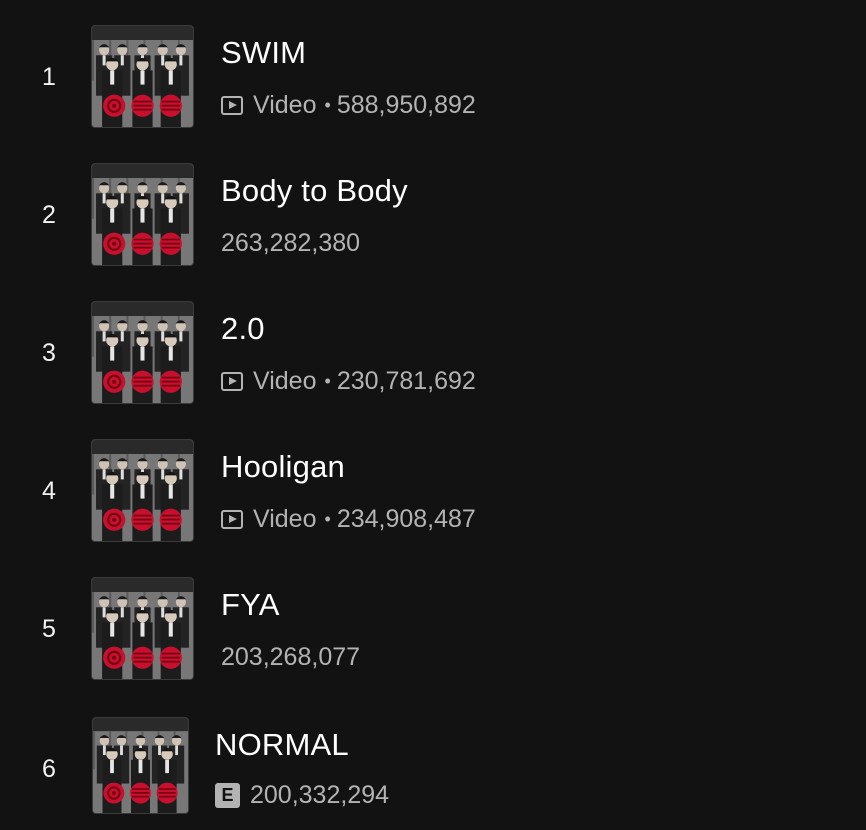 The height and width of the screenshot is (830, 866). Describe the element at coordinates (320, 794) in the screenshot. I see `stream-count: 200,332,294` at that location.